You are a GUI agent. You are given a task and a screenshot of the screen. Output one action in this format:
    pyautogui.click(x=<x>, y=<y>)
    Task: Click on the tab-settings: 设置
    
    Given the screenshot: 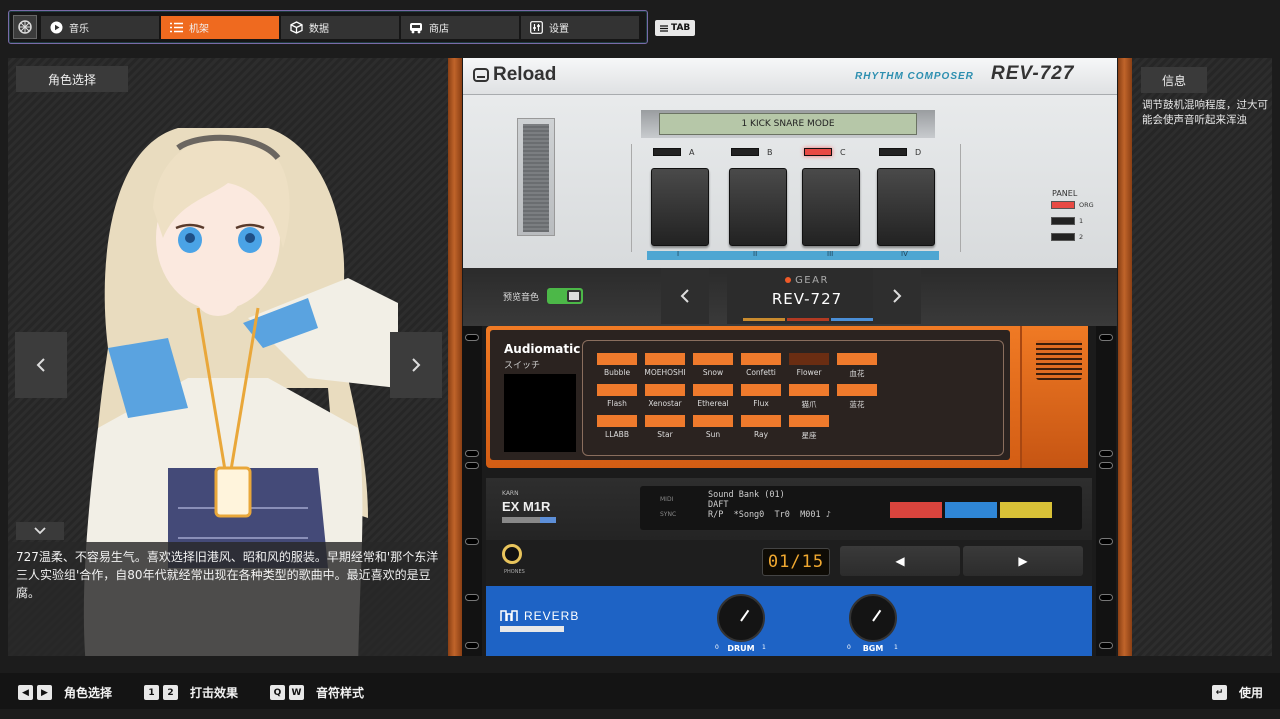 What is the action you would take?
    pyautogui.click(x=580, y=27)
    